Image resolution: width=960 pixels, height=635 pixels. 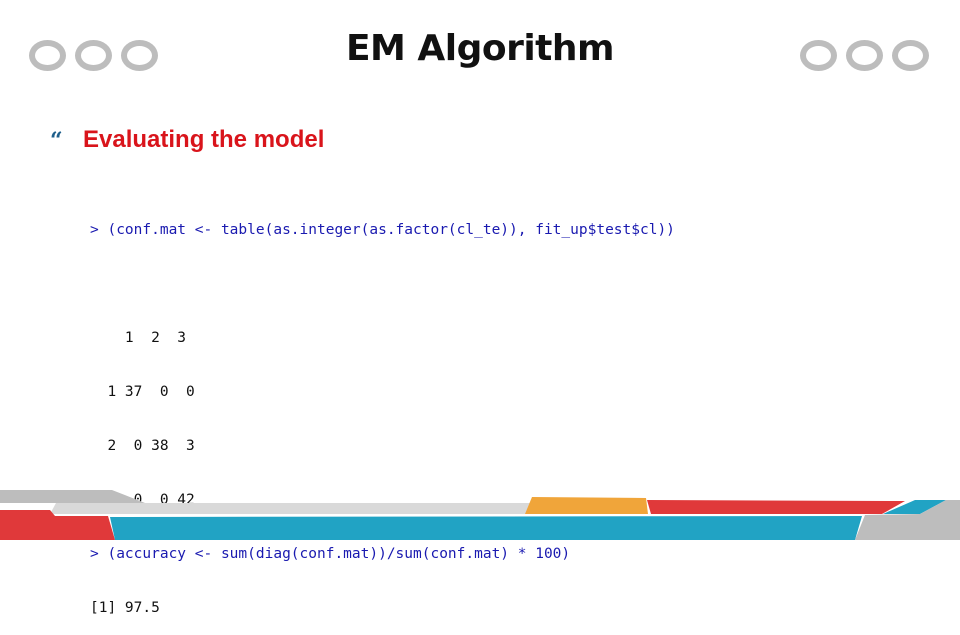 What do you see at coordinates (480, 515) in the screenshot?
I see `decorative-footer-bands` at bounding box center [480, 515].